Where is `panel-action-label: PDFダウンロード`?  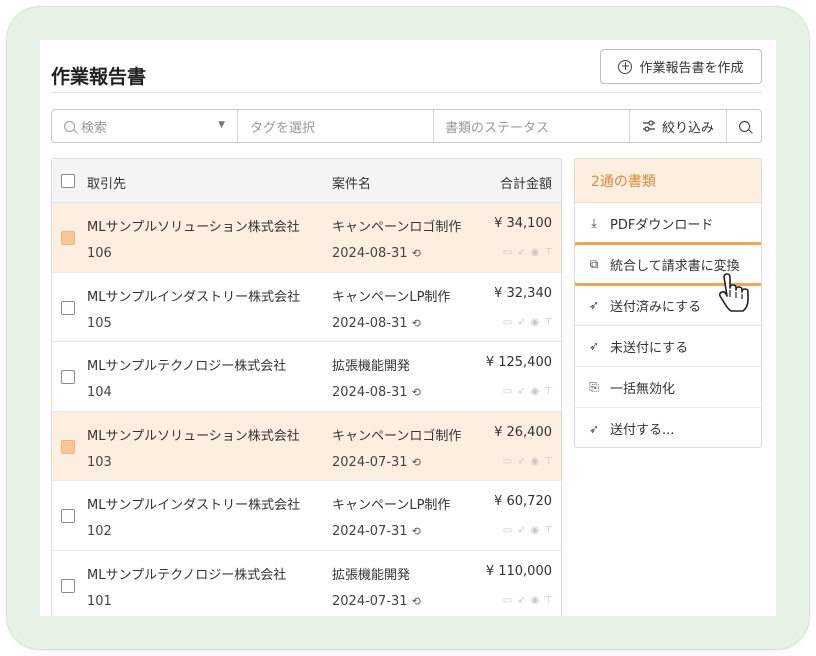
panel-action-label: PDFダウンロード is located at coordinates (662, 225).